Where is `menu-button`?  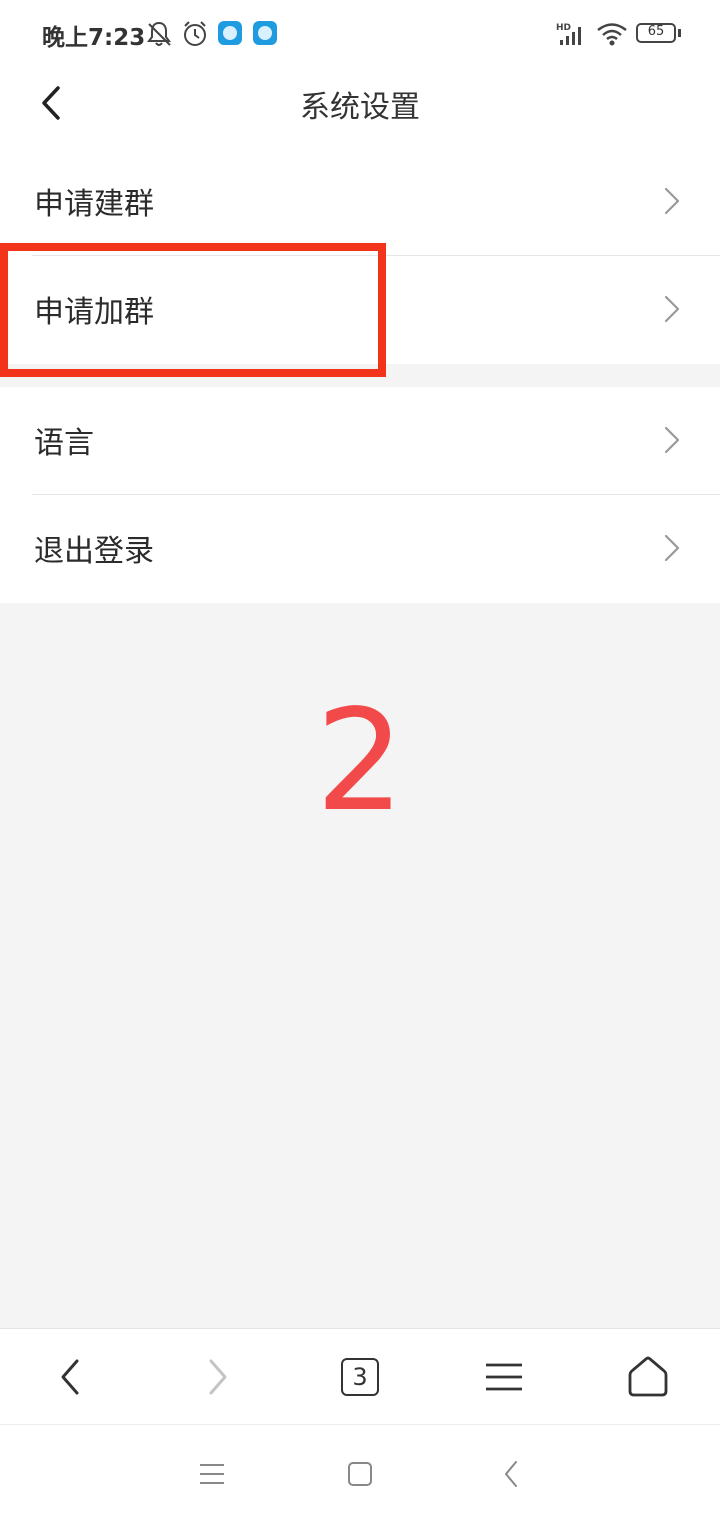 menu-button is located at coordinates (504, 1377).